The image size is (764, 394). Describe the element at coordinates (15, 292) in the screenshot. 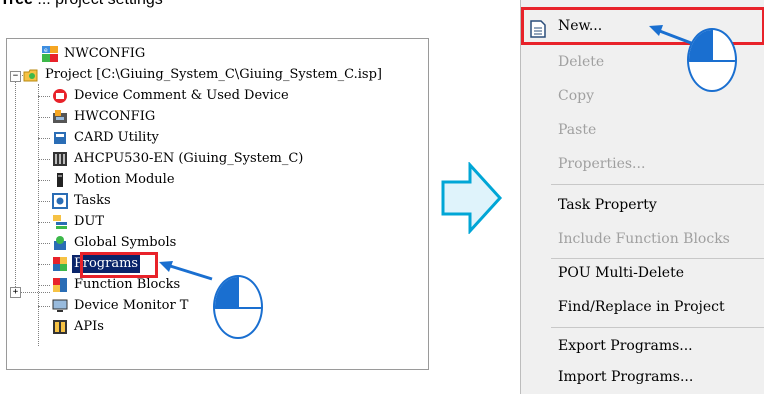

I see `expand-apis-toggle: +` at that location.